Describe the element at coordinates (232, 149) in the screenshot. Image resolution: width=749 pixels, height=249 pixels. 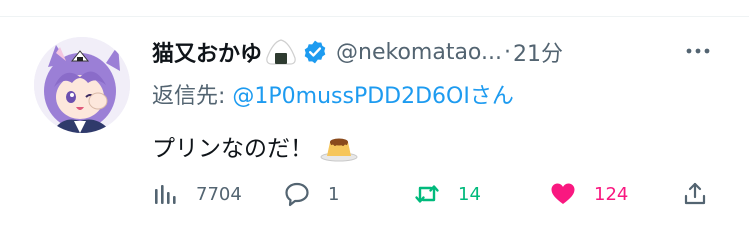
I see `tweet-text-content: プリンなのだ！` at that location.